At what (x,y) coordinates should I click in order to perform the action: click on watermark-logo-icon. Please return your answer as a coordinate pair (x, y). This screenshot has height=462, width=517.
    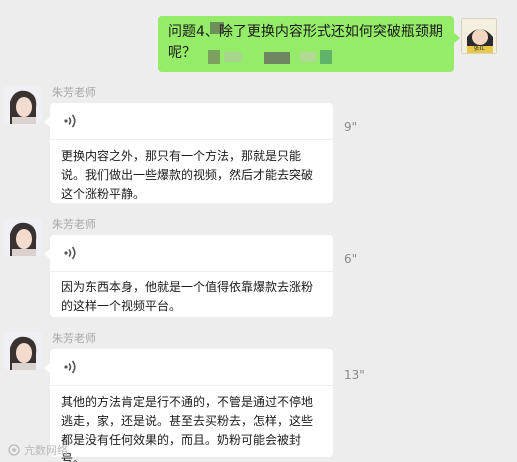
    Looking at the image, I should click on (14, 450).